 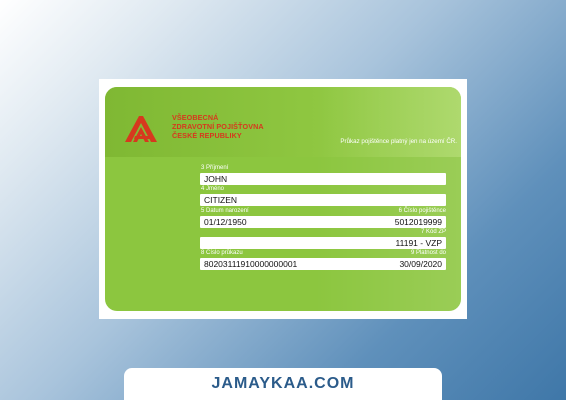 I want to click on insurer-name-line-2: ZDRAVOTNÍ POJIŠŤOVNA, so click(x=218, y=126).